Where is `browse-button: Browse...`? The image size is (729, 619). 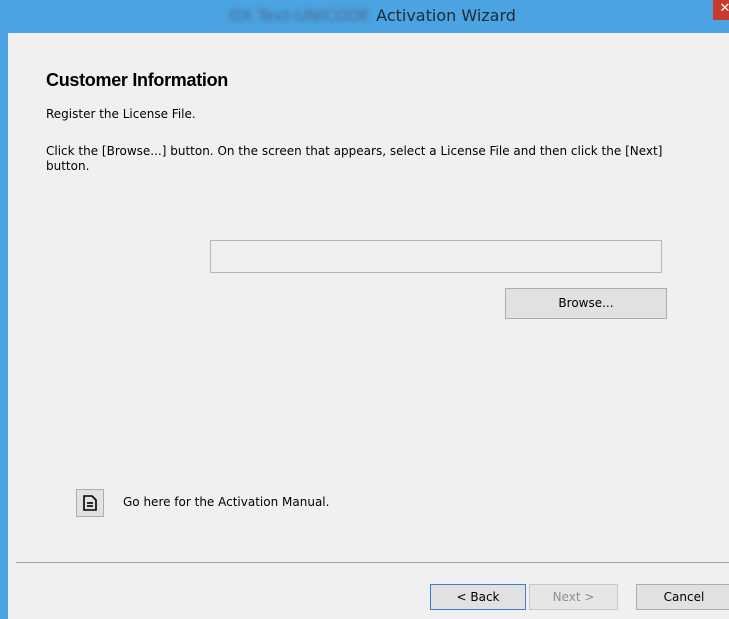 browse-button: Browse... is located at coordinates (586, 303).